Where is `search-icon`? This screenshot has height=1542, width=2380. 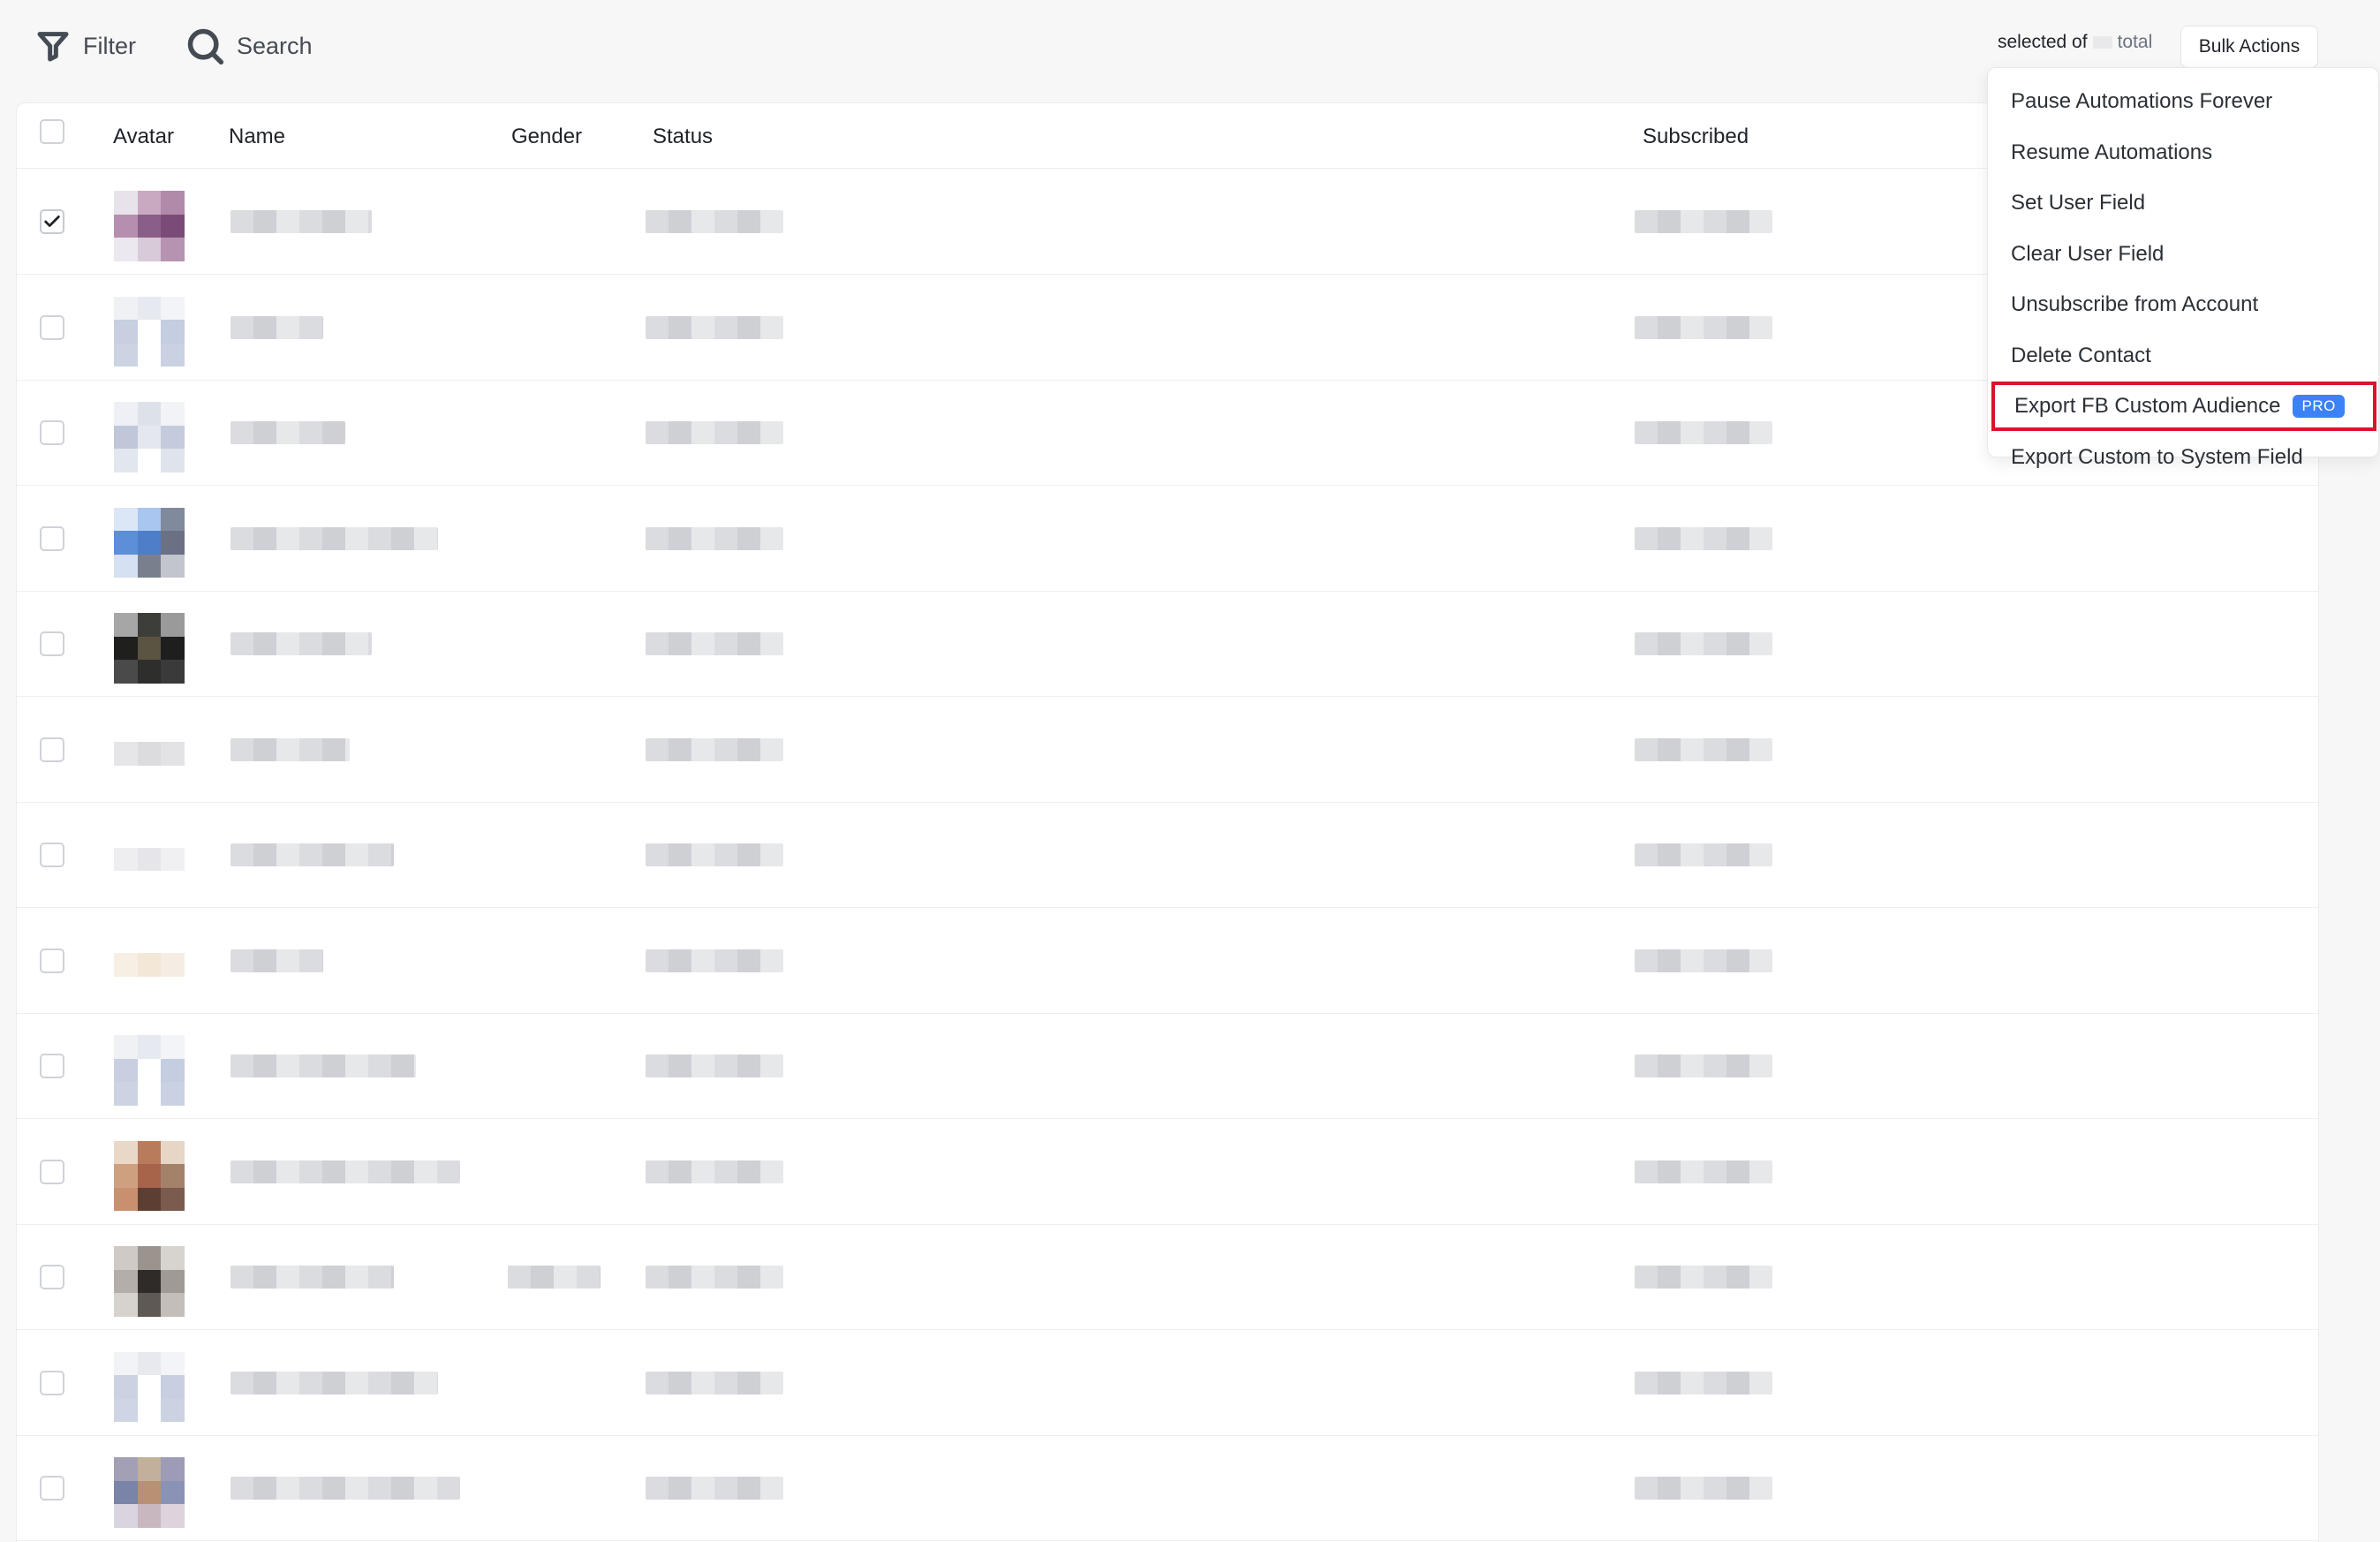
search-icon is located at coordinates (205, 46).